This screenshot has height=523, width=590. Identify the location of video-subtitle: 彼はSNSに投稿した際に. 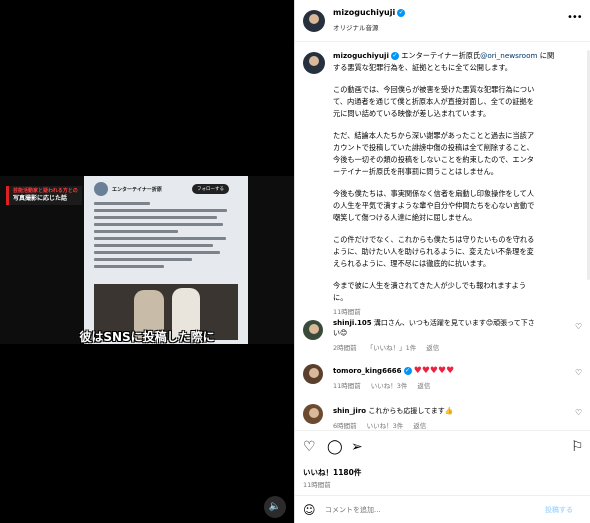
(147, 337).